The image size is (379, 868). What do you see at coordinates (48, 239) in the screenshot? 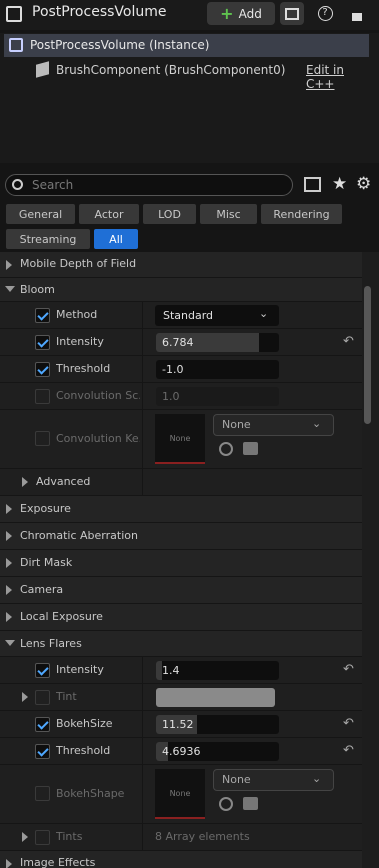
I see `filter-streaming: Streaming` at bounding box center [48, 239].